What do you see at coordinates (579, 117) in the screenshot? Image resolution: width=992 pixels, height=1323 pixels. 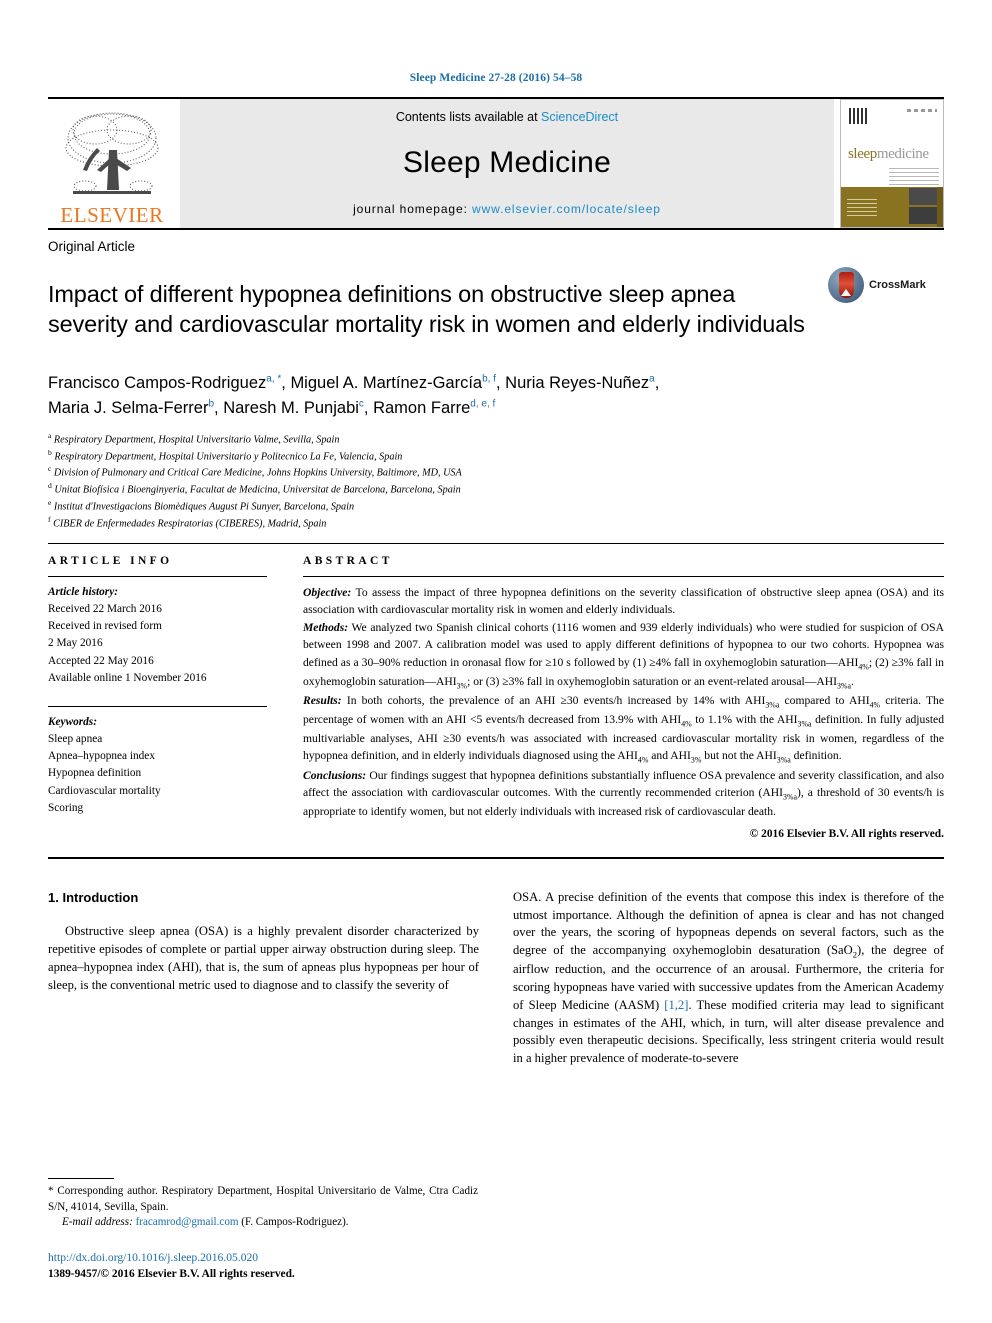 I see `sciencedirect-link: ScienceDirect` at bounding box center [579, 117].